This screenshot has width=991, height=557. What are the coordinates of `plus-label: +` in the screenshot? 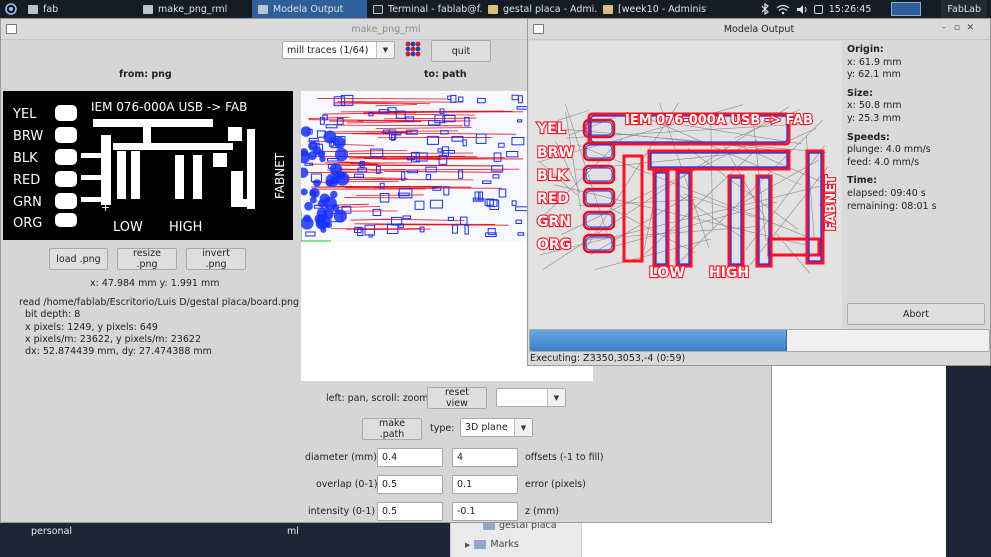 It's located at (105, 207).